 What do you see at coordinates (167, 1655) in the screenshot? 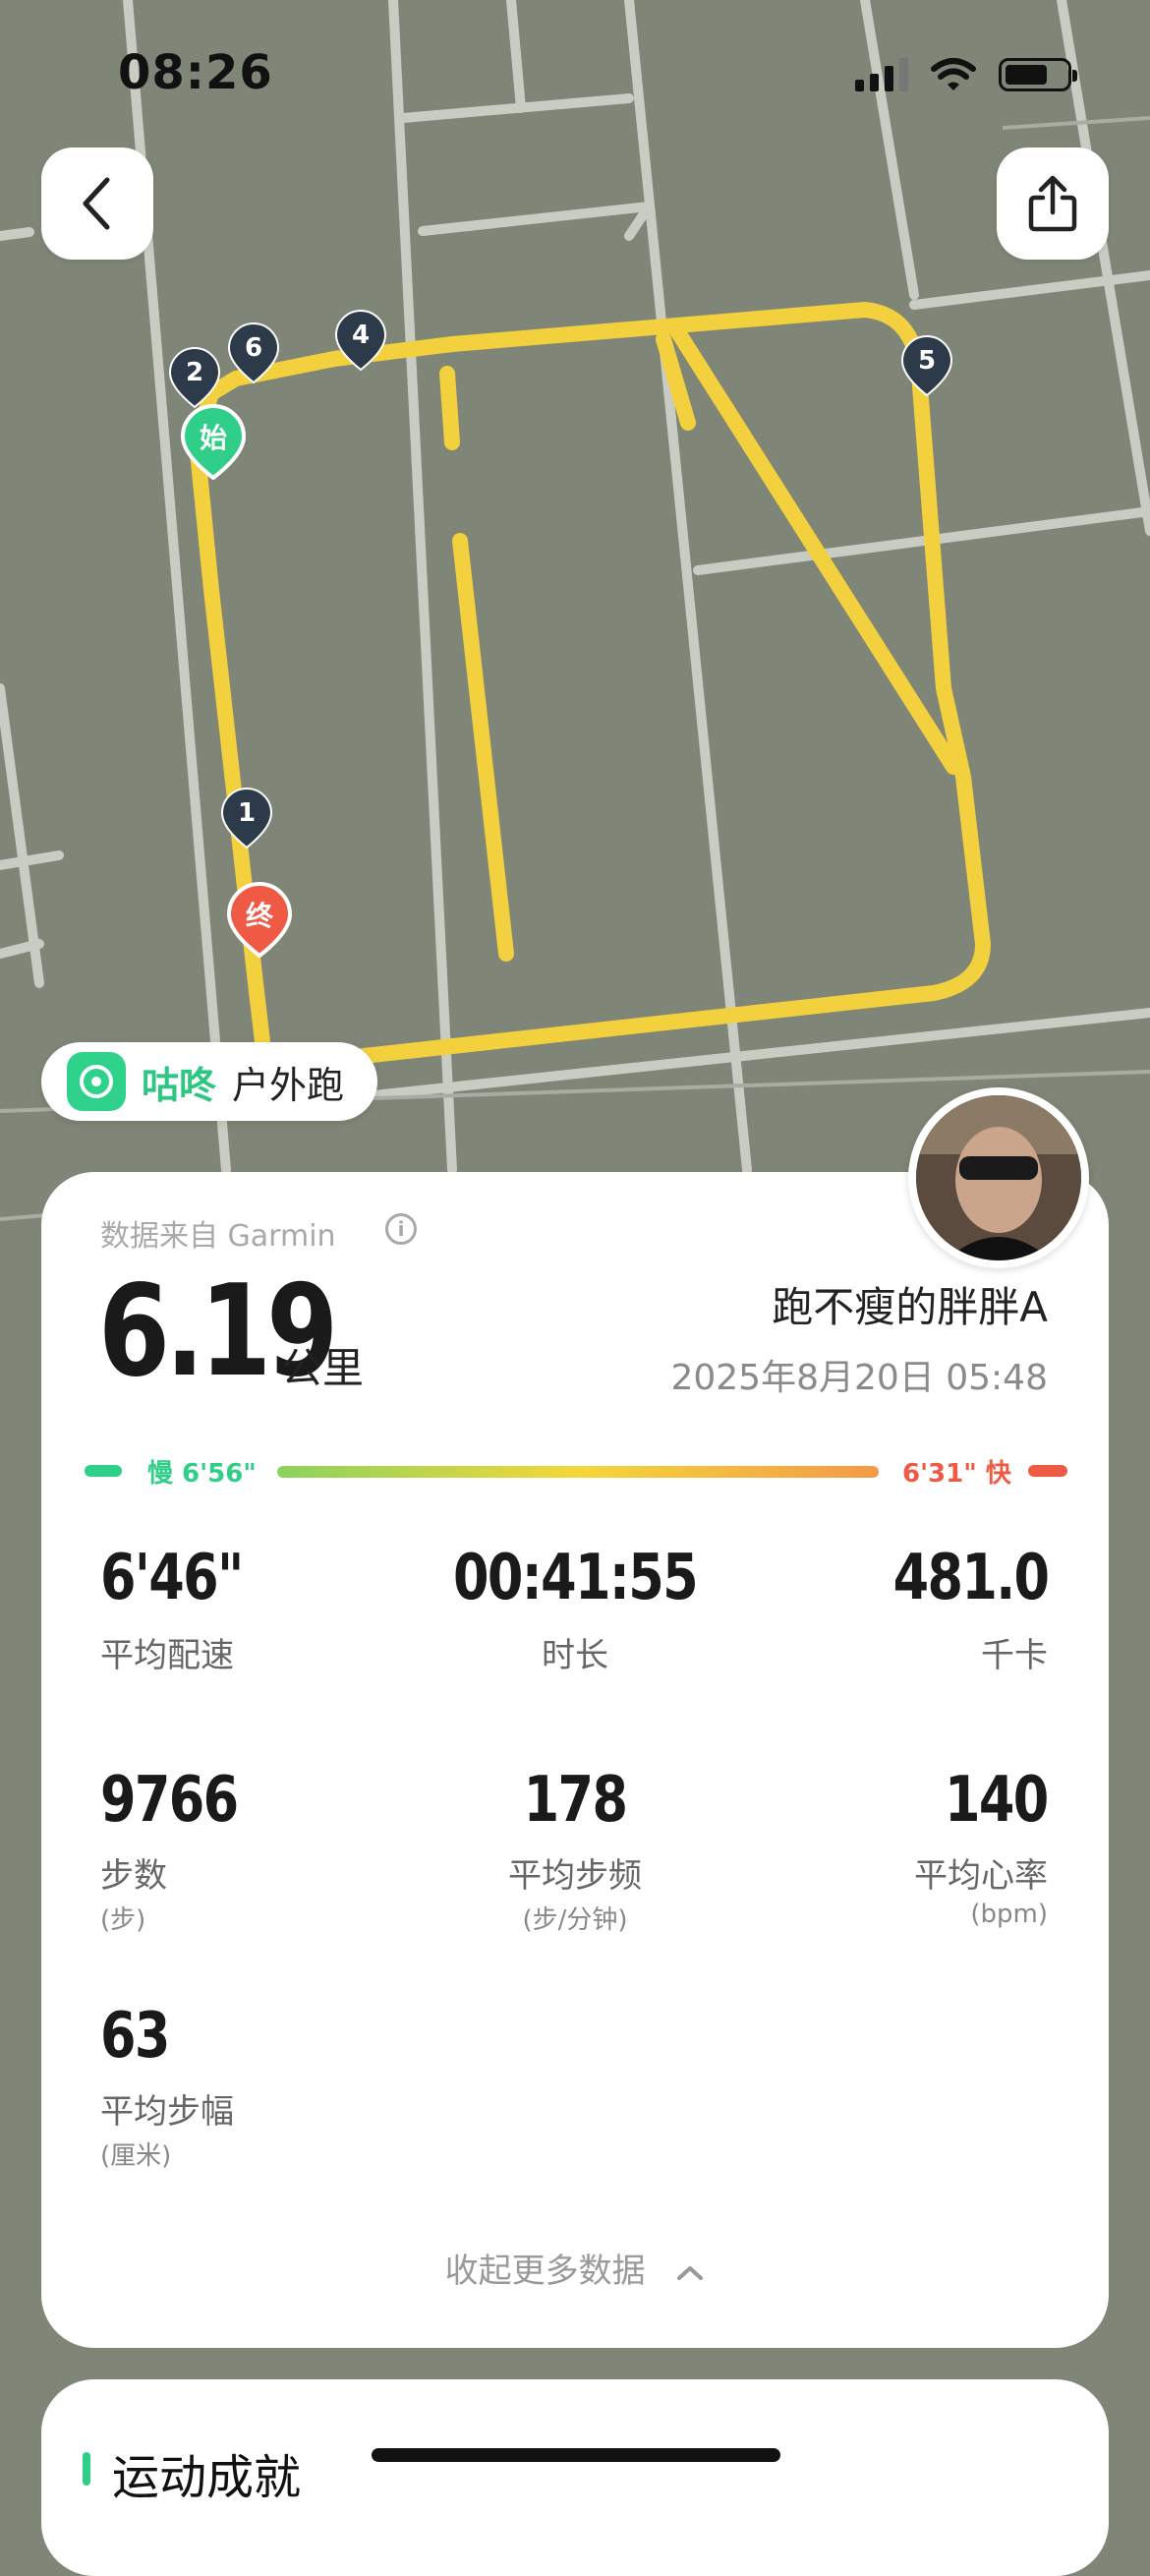
I see `avg-pace-label: 平均配速` at bounding box center [167, 1655].